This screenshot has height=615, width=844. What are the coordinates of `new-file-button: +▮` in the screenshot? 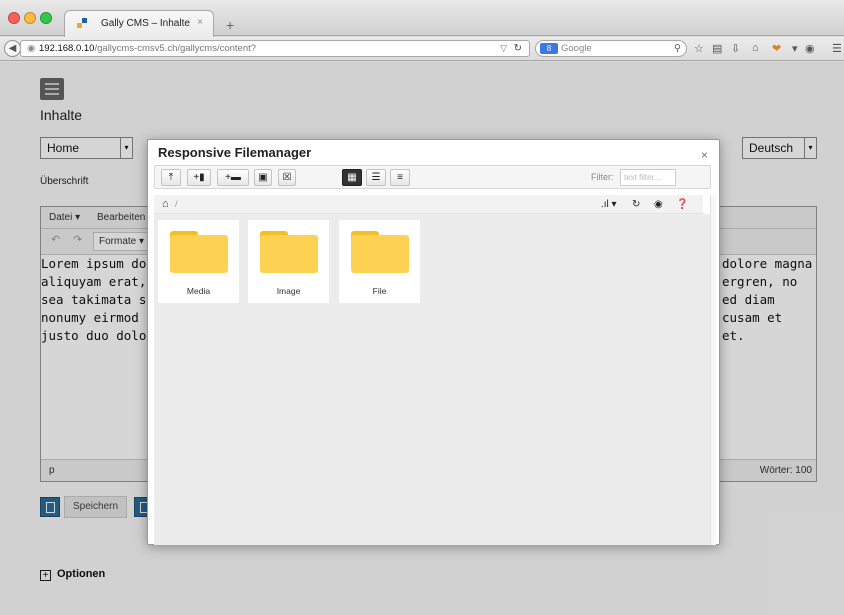 It's located at (199, 177).